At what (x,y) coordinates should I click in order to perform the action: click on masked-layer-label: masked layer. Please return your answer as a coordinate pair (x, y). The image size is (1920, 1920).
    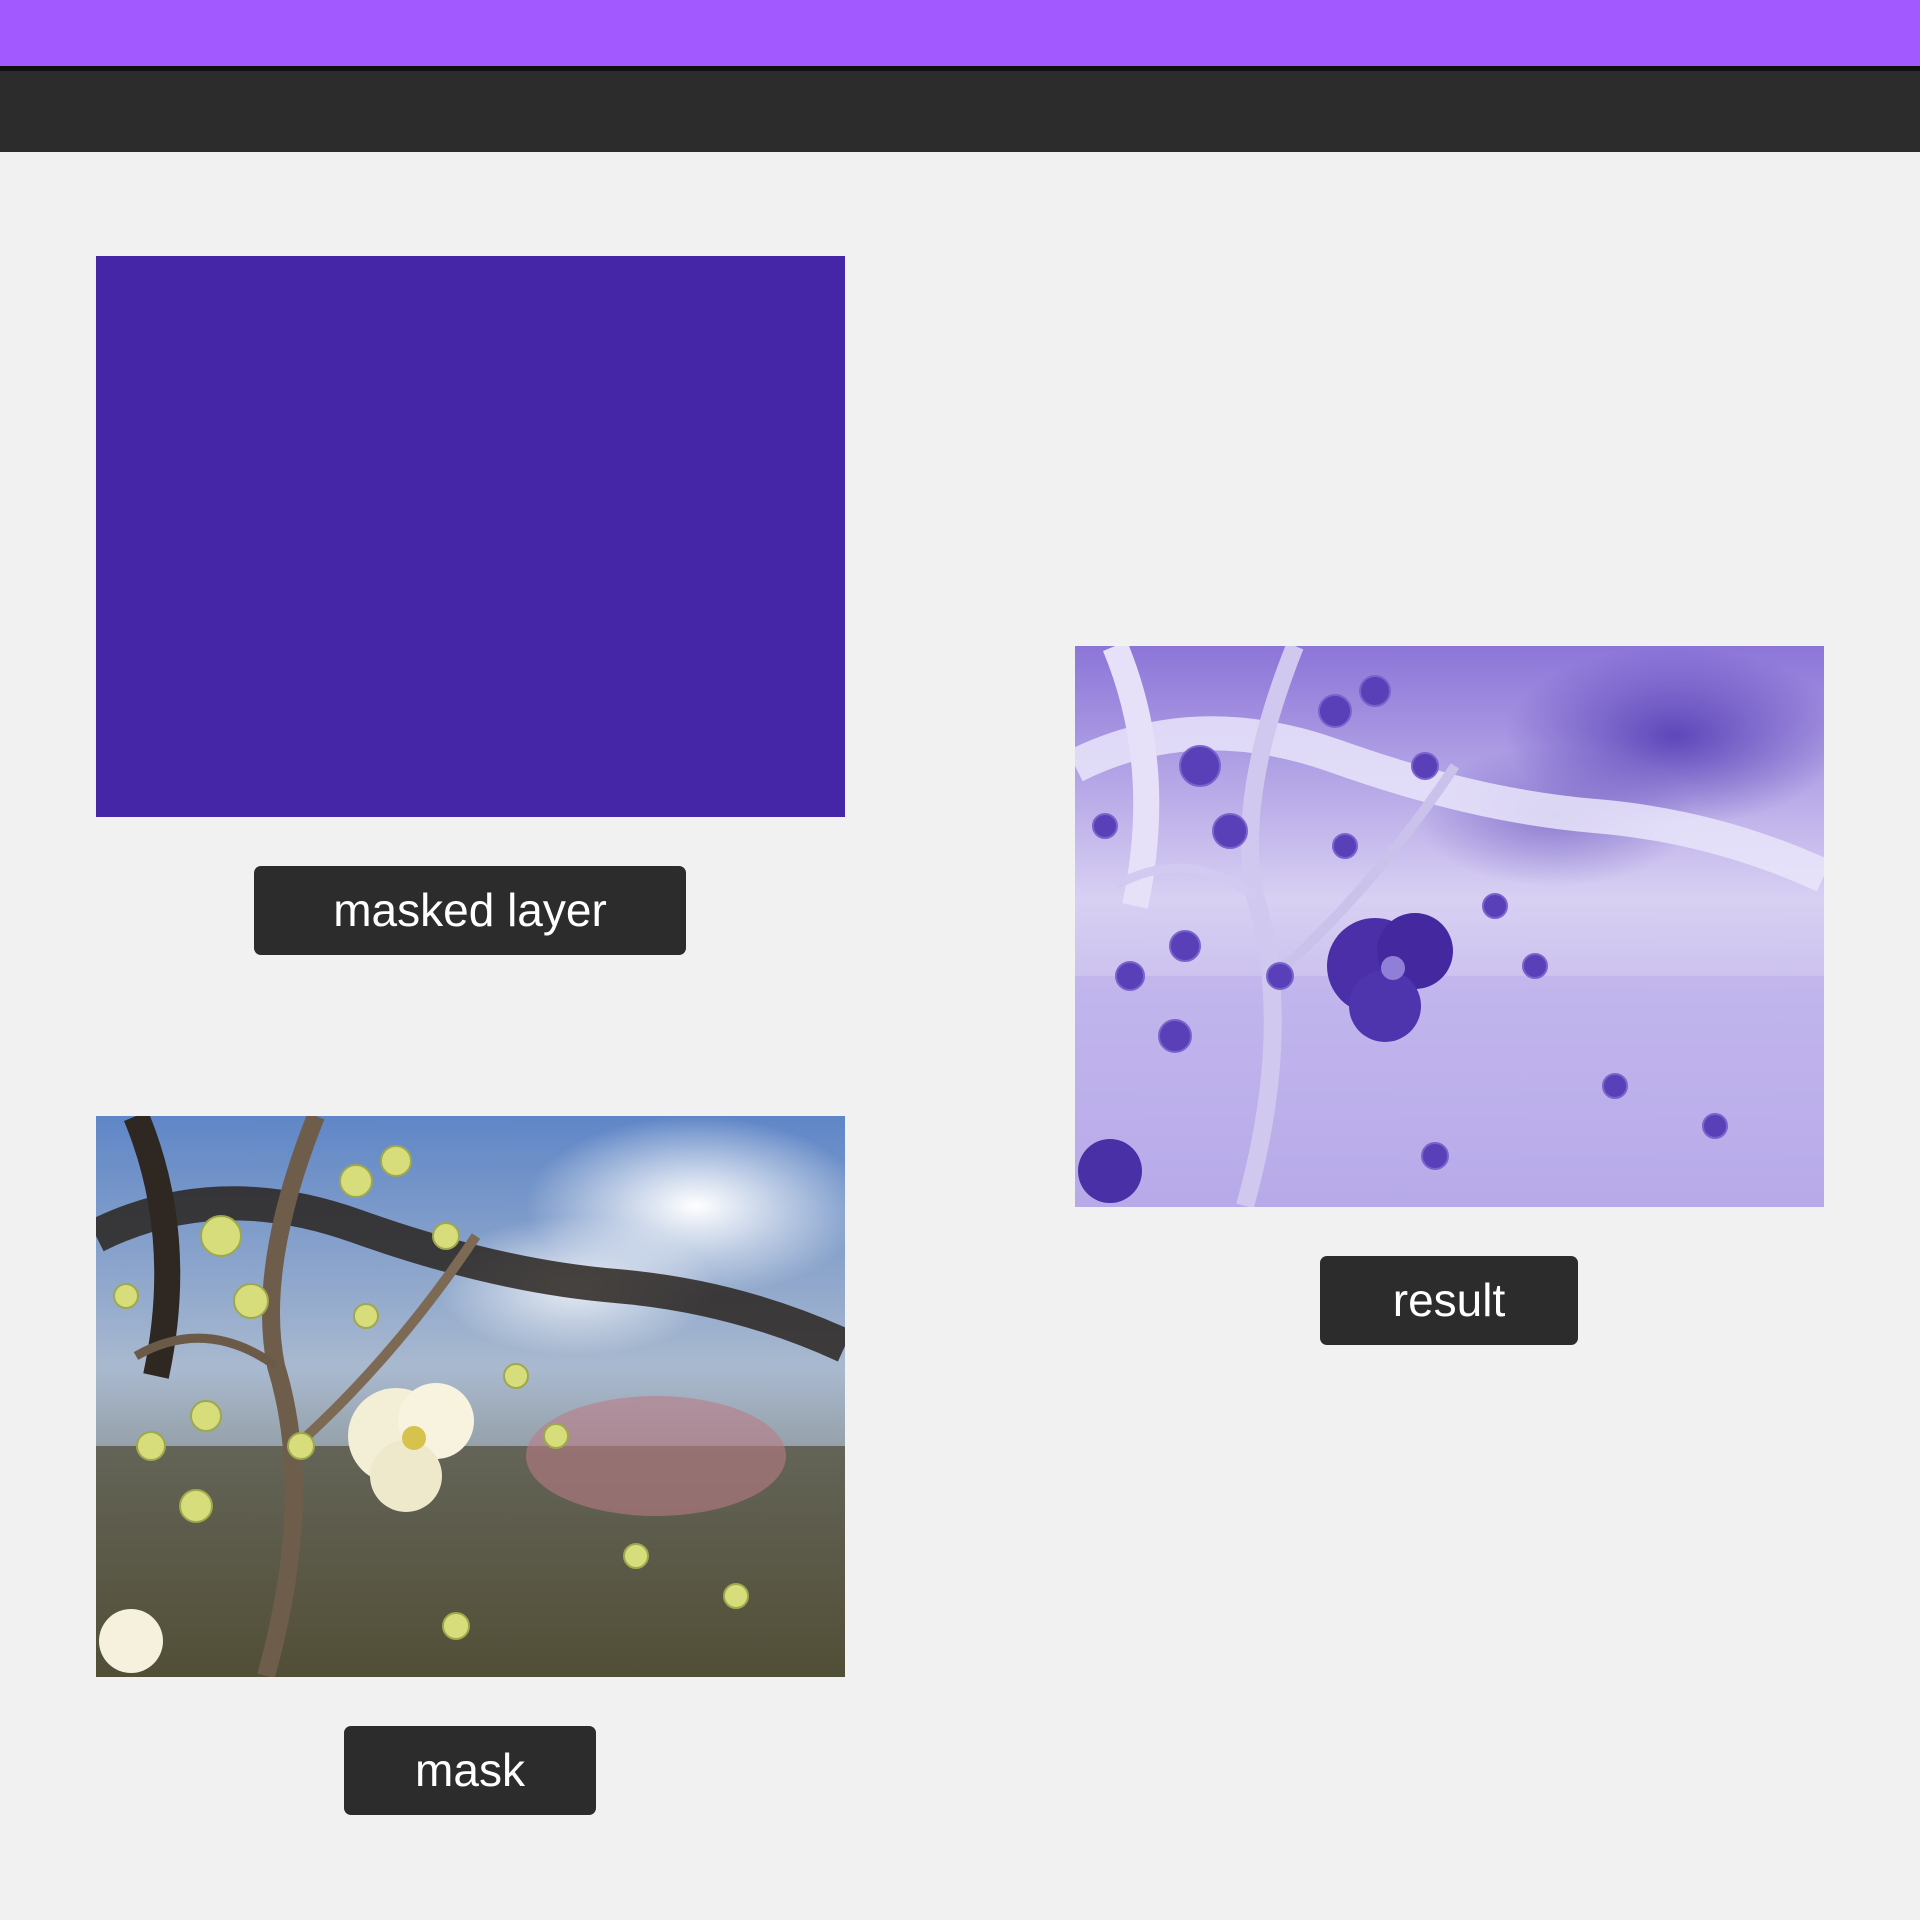
    Looking at the image, I should click on (470, 910).